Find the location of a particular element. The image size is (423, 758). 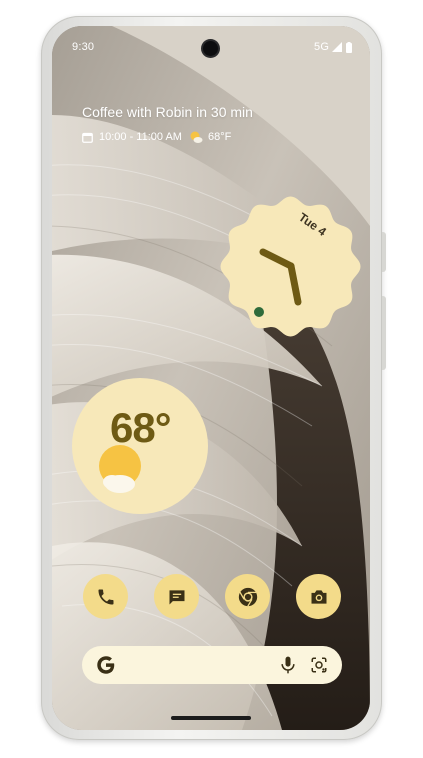

mic-icon is located at coordinates (288, 665).